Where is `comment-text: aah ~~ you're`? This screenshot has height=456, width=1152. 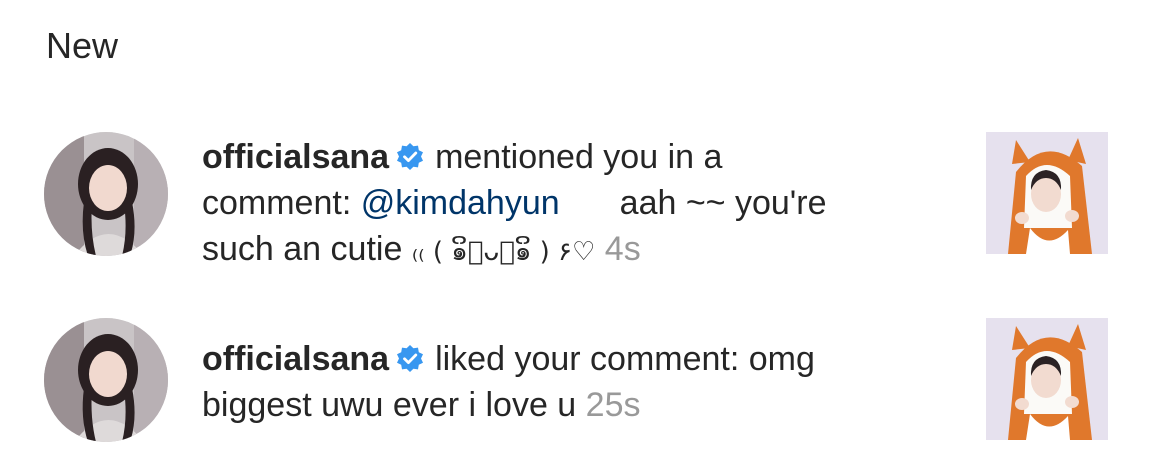
comment-text: aah ~~ you're is located at coordinates (723, 203).